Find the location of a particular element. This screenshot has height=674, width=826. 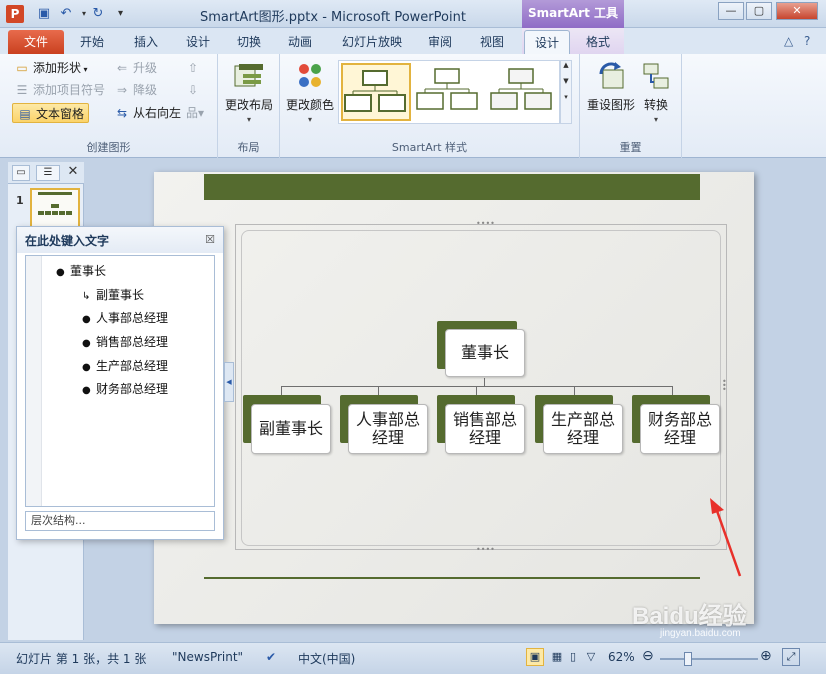

help-icon: ? is located at coordinates (807, 41).